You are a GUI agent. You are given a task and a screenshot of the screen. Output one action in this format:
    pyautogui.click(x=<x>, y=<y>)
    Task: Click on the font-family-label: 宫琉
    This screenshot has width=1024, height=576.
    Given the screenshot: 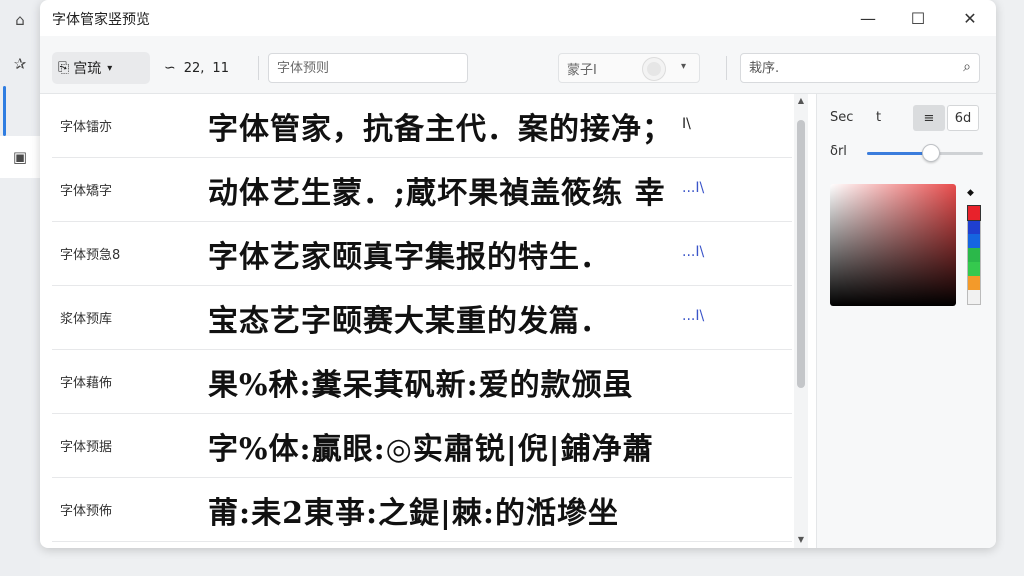 What is the action you would take?
    pyautogui.click(x=87, y=69)
    